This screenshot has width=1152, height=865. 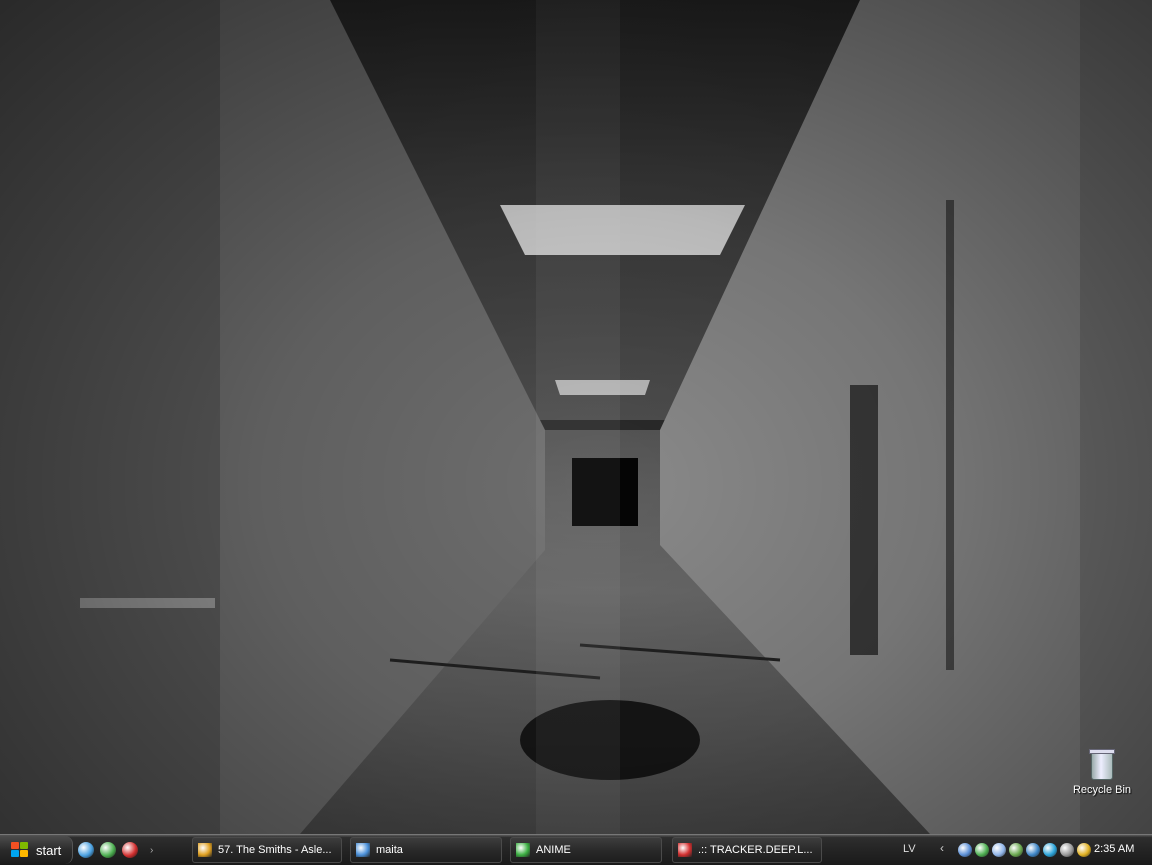 What do you see at coordinates (49, 850) in the screenshot?
I see `start-label: start` at bounding box center [49, 850].